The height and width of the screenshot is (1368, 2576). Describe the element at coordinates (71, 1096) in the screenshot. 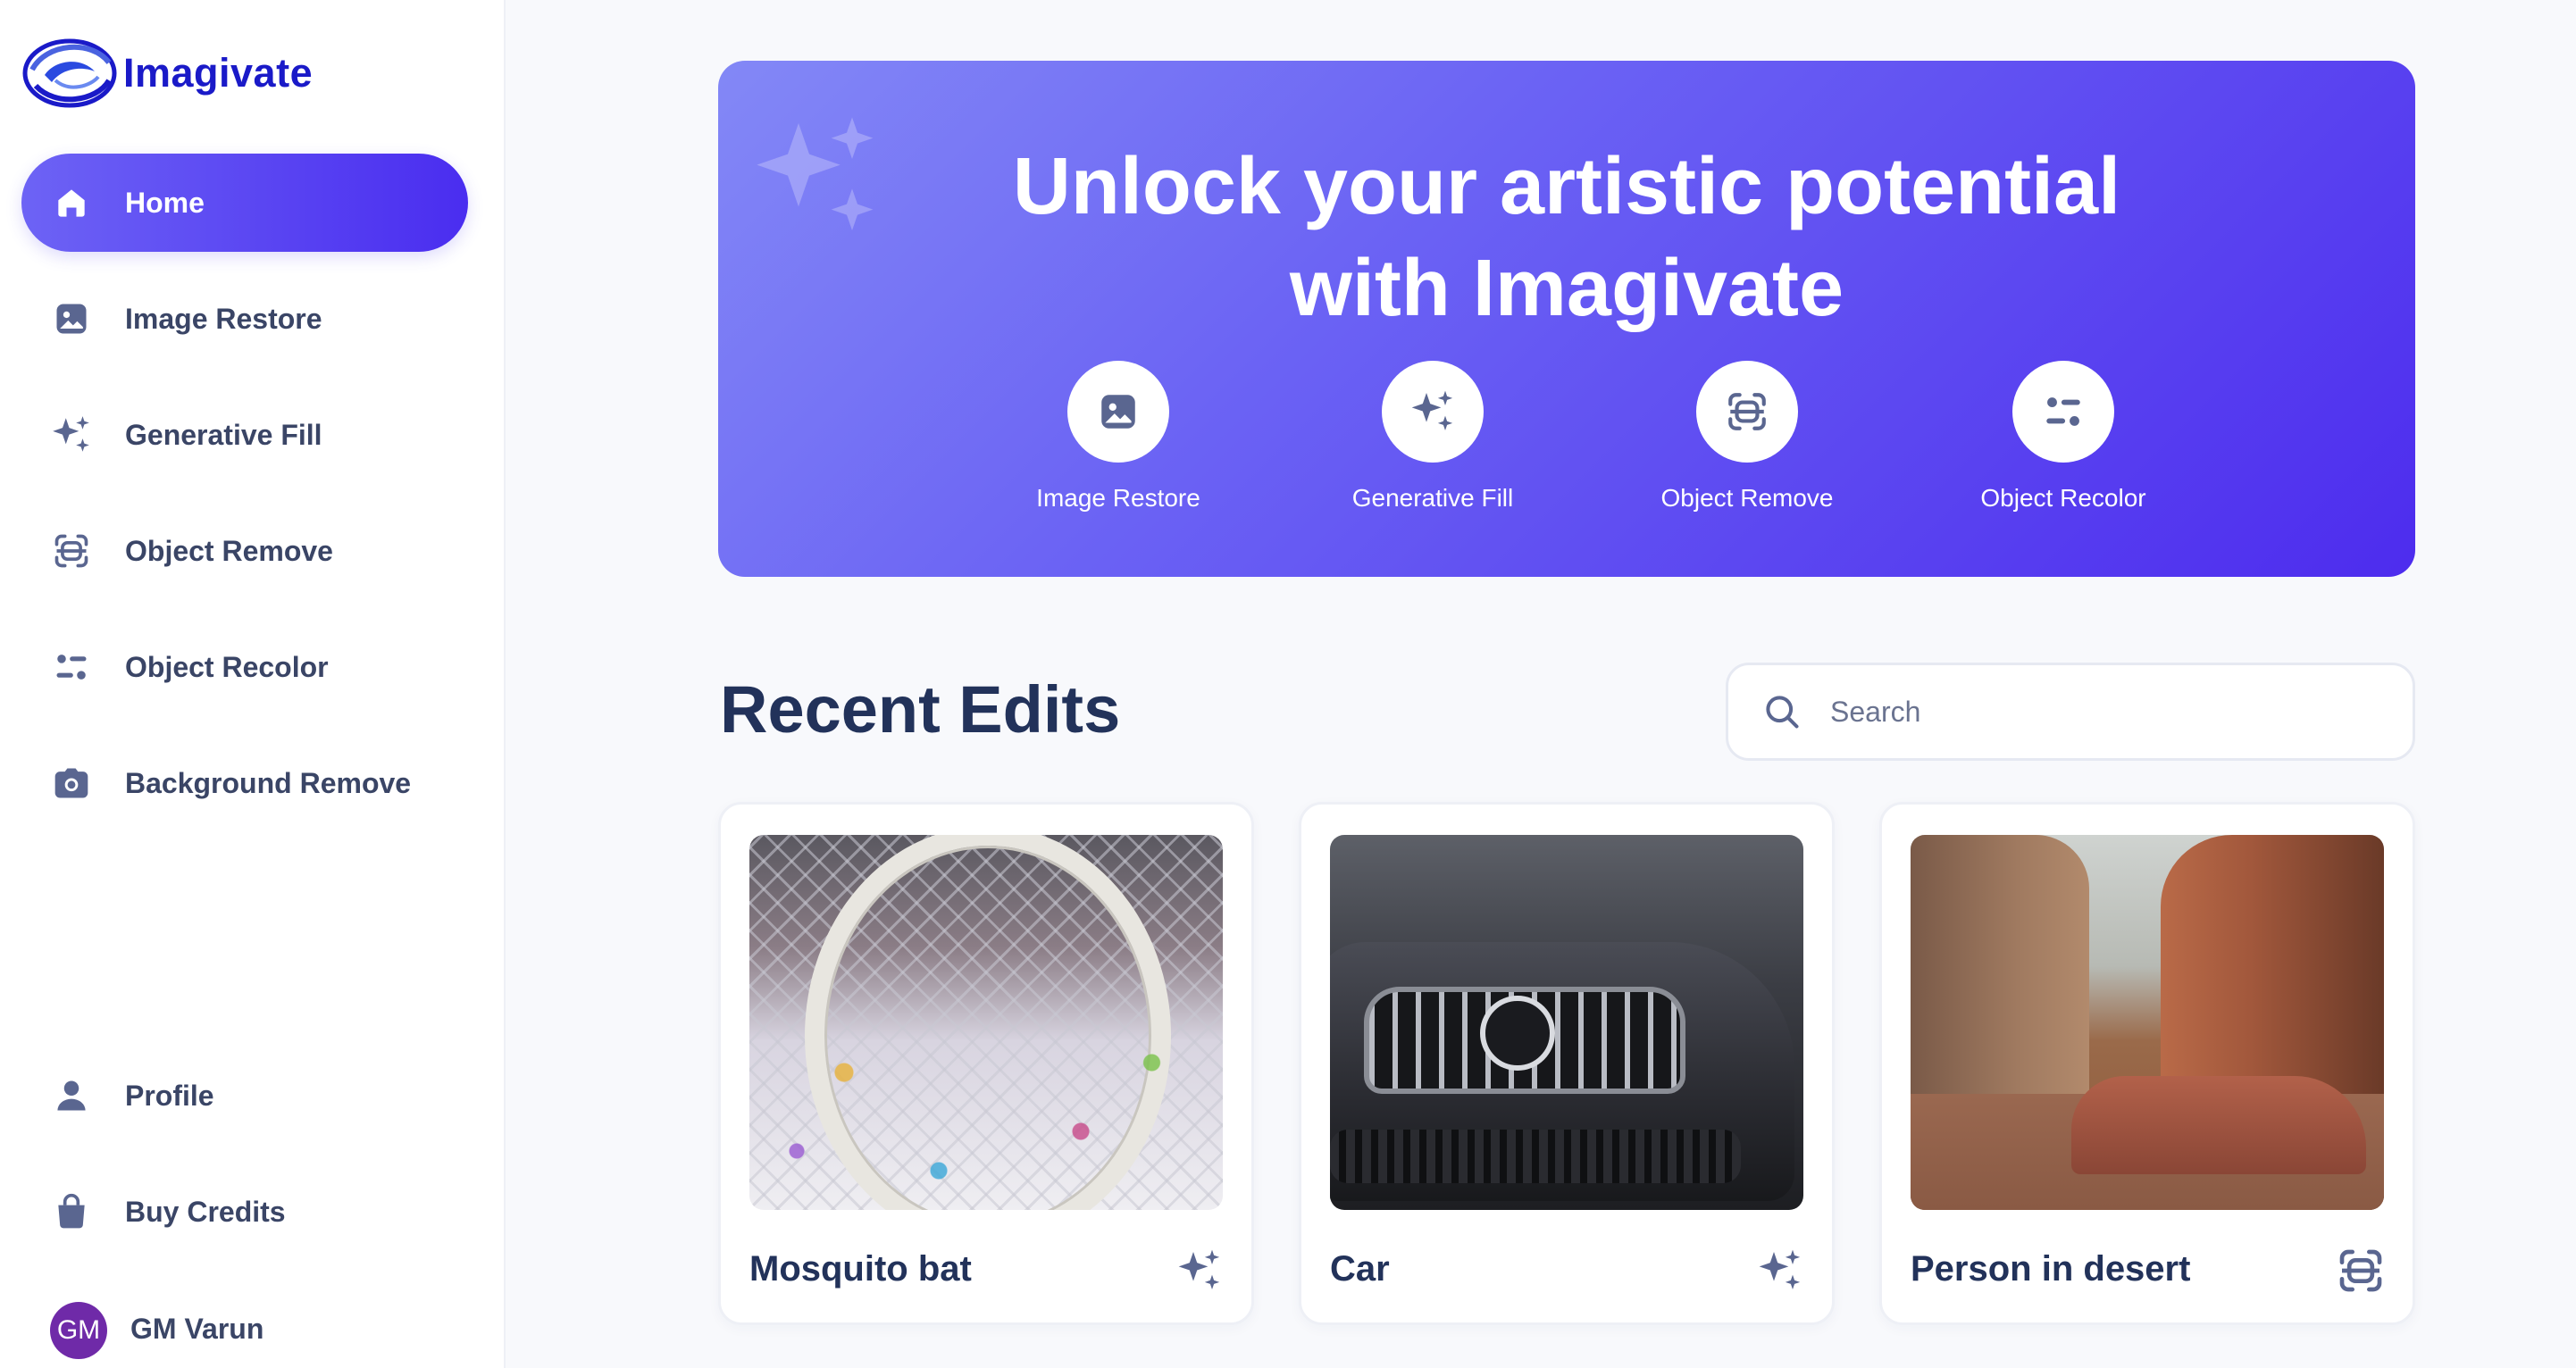

I see `user-icon` at that location.